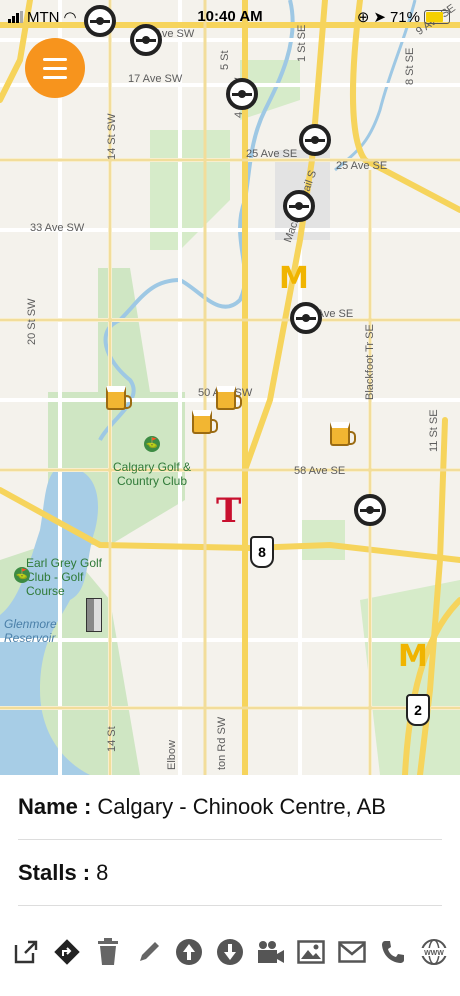  I want to click on highway-shield-icon: 8, so click(262, 552).